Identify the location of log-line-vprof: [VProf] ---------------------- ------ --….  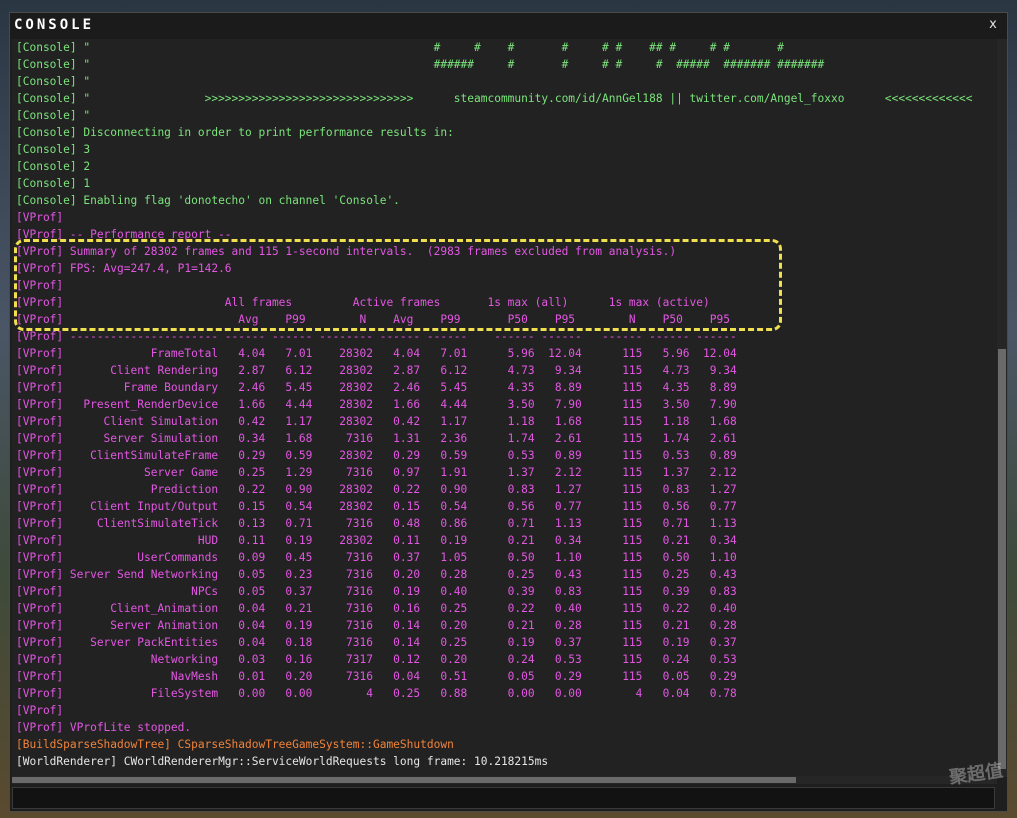
(376, 336).